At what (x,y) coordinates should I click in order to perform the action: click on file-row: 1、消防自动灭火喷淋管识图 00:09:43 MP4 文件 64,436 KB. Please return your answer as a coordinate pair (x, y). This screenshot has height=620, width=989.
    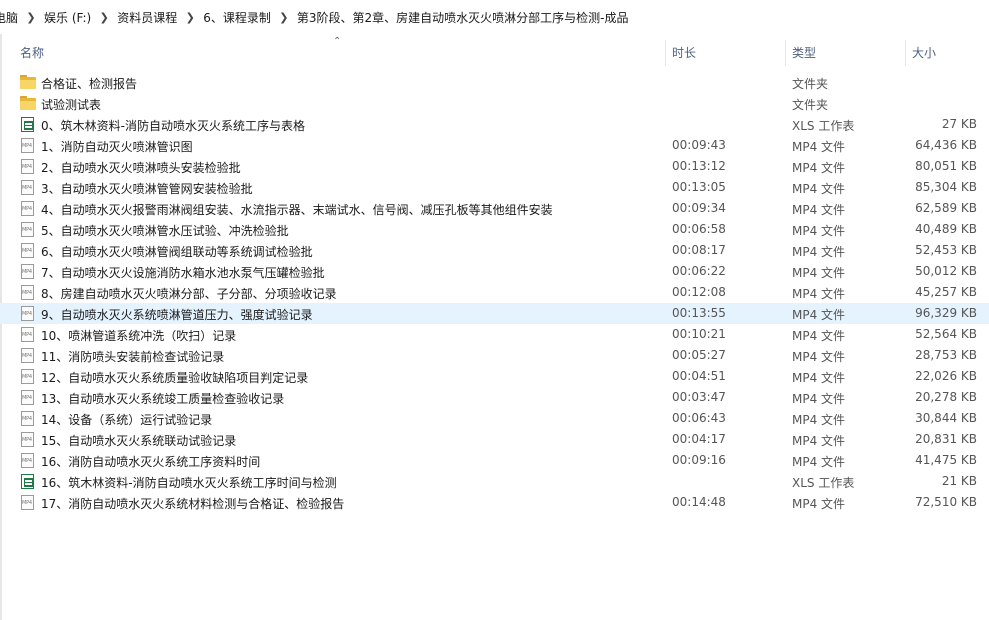
    Looking at the image, I should click on (494, 145).